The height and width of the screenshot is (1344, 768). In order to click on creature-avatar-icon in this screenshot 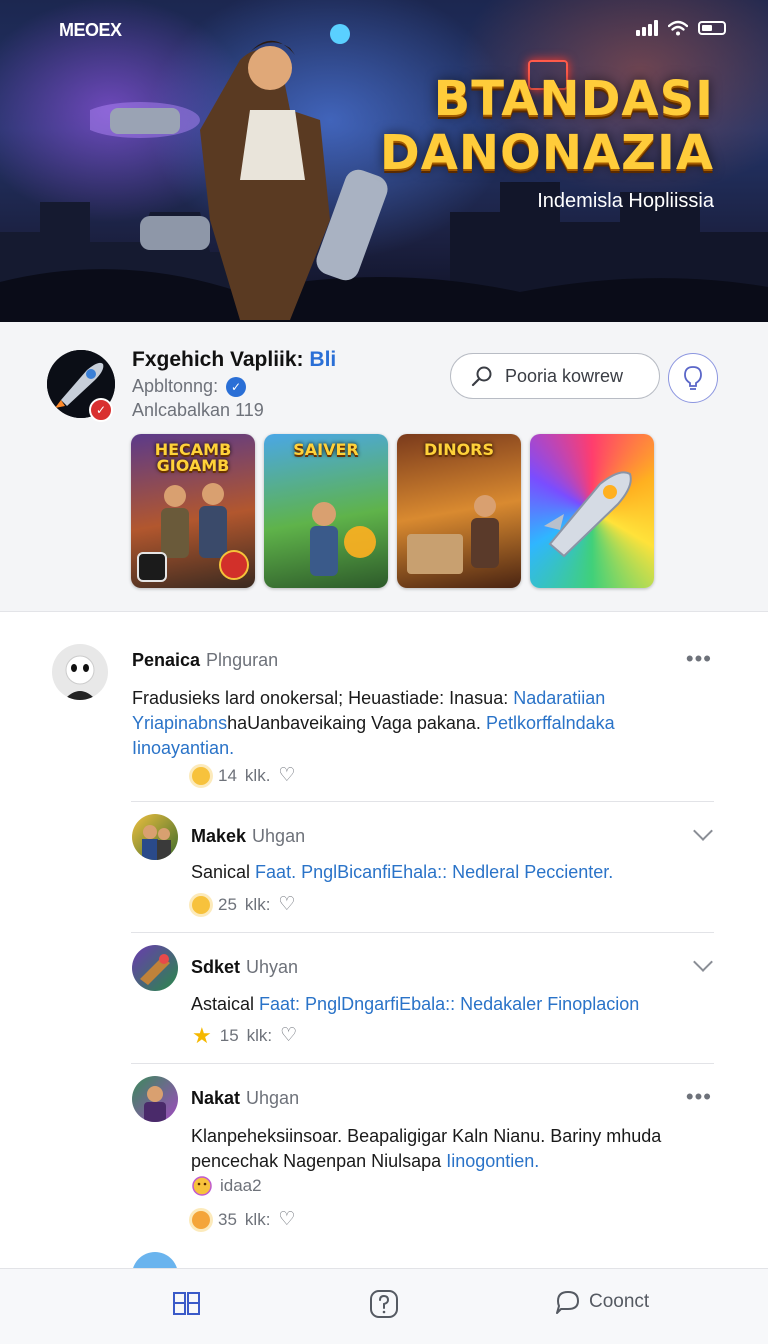, I will do `click(155, 1104)`.